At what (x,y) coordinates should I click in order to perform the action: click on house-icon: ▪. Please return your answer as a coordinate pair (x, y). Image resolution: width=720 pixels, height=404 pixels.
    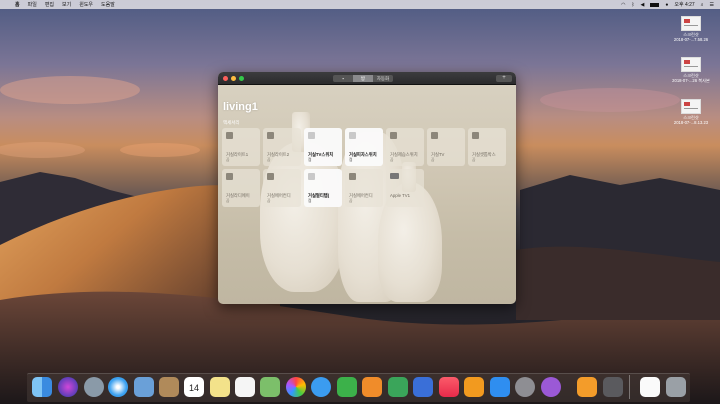
    Looking at the image, I should click on (343, 78).